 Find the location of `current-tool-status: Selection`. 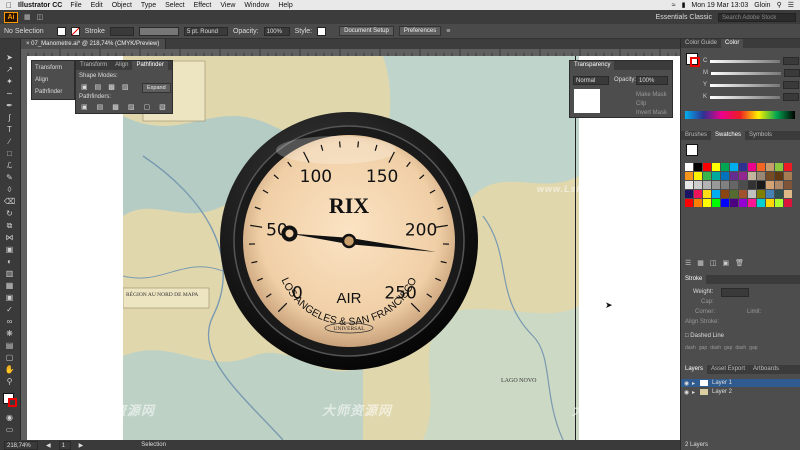

current-tool-status: Selection is located at coordinates (153, 445).